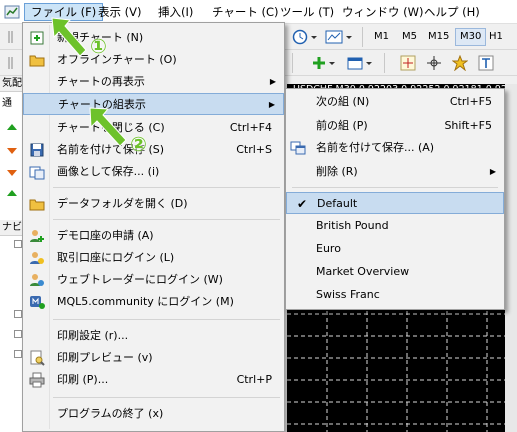 This screenshot has width=517, height=432. I want to click on clock-icon, so click(305, 37).